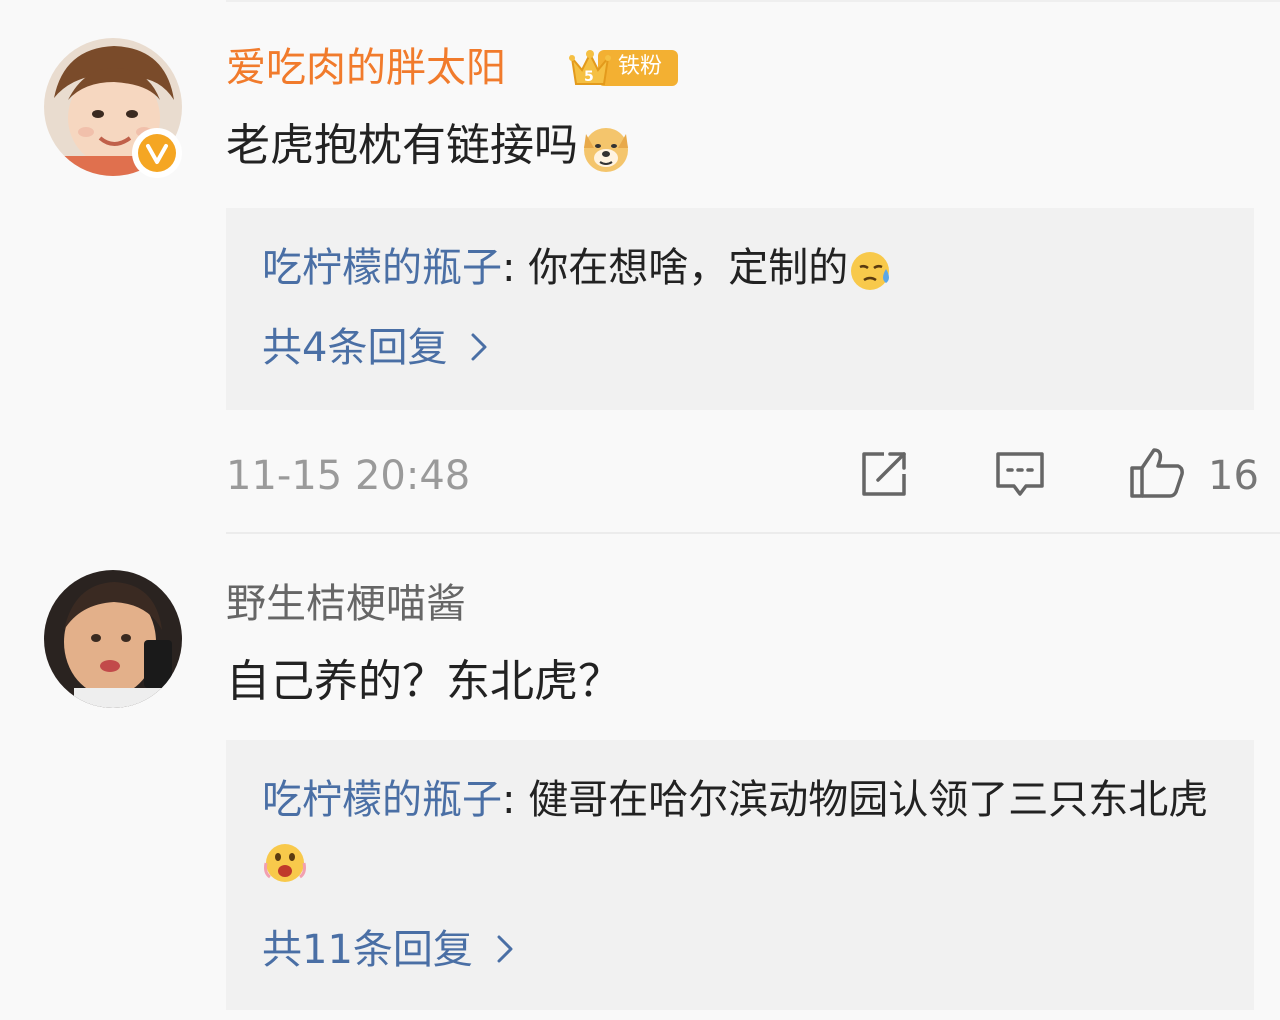  What do you see at coordinates (1233, 476) in the screenshot?
I see `like-count: 16` at bounding box center [1233, 476].